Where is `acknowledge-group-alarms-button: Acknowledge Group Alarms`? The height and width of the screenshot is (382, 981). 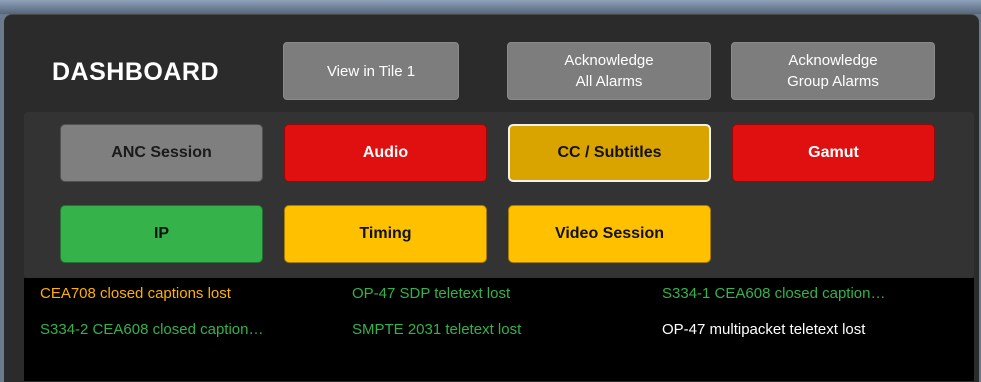
acknowledge-group-alarms-button: Acknowledge Group Alarms is located at coordinates (833, 71).